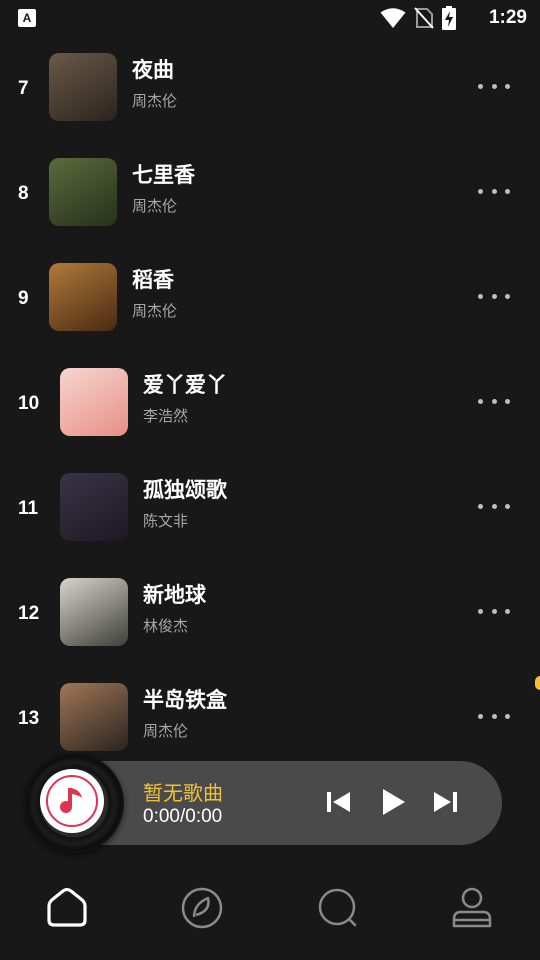 The image size is (540, 960). I want to click on song-artist: 李浩然, so click(166, 416).